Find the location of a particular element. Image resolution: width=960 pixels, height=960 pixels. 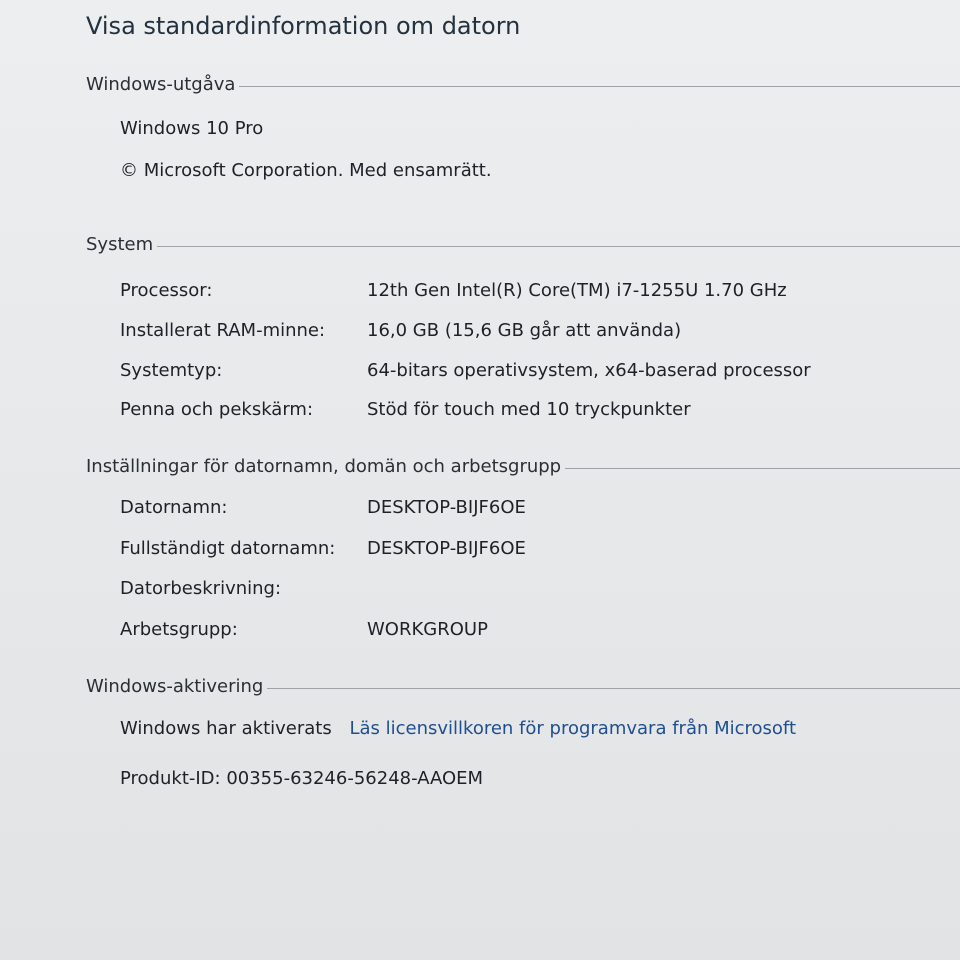

row-key: Installerat RAM-minne: is located at coordinates (223, 330).